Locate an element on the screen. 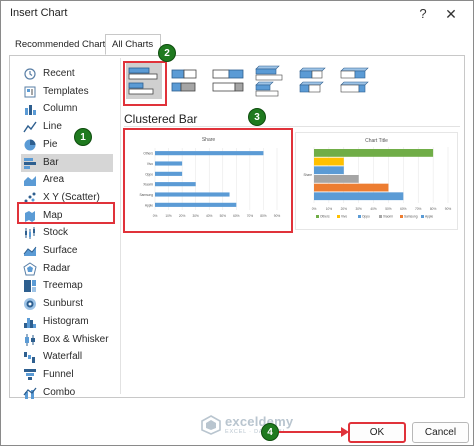 This screenshot has width=474, height=446. sidebar-item-recent: Recent is located at coordinates (67, 74).